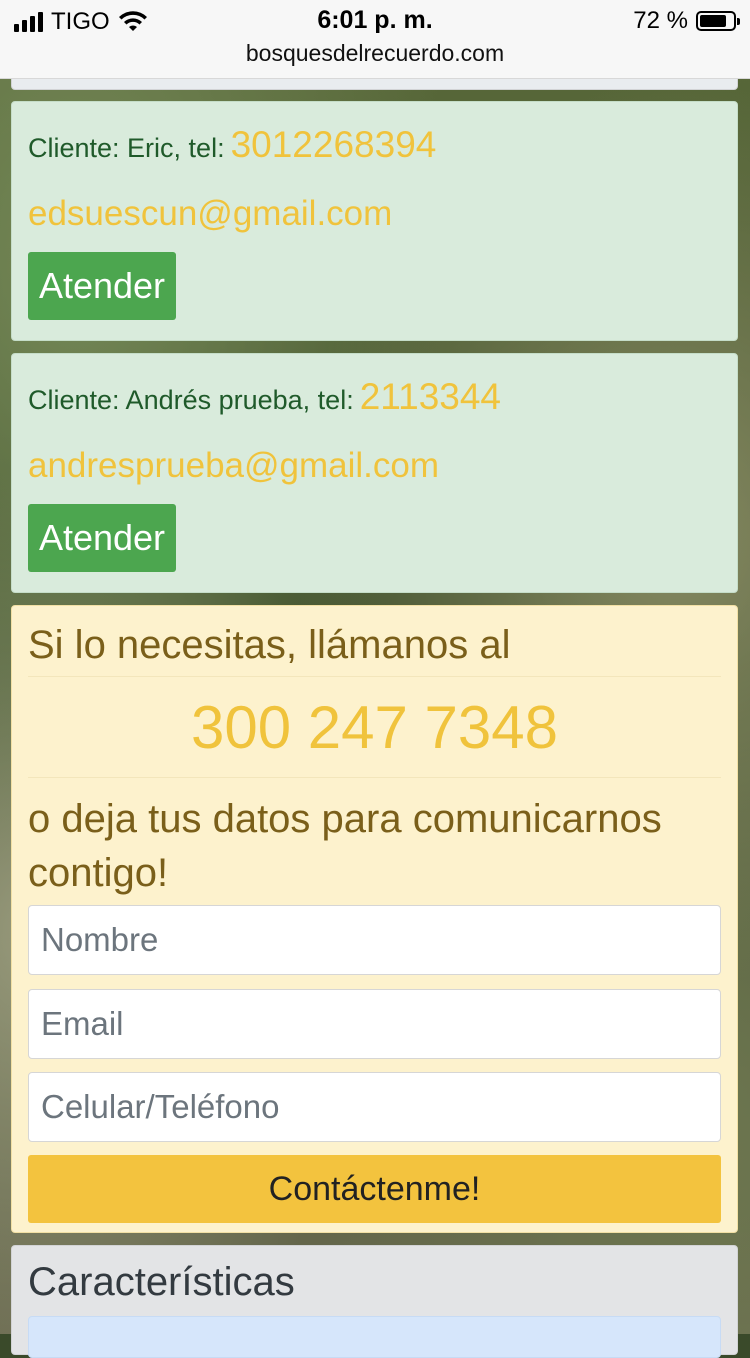  Describe the element at coordinates (660, 20) in the screenshot. I see `battery-percent: 72 %` at that location.